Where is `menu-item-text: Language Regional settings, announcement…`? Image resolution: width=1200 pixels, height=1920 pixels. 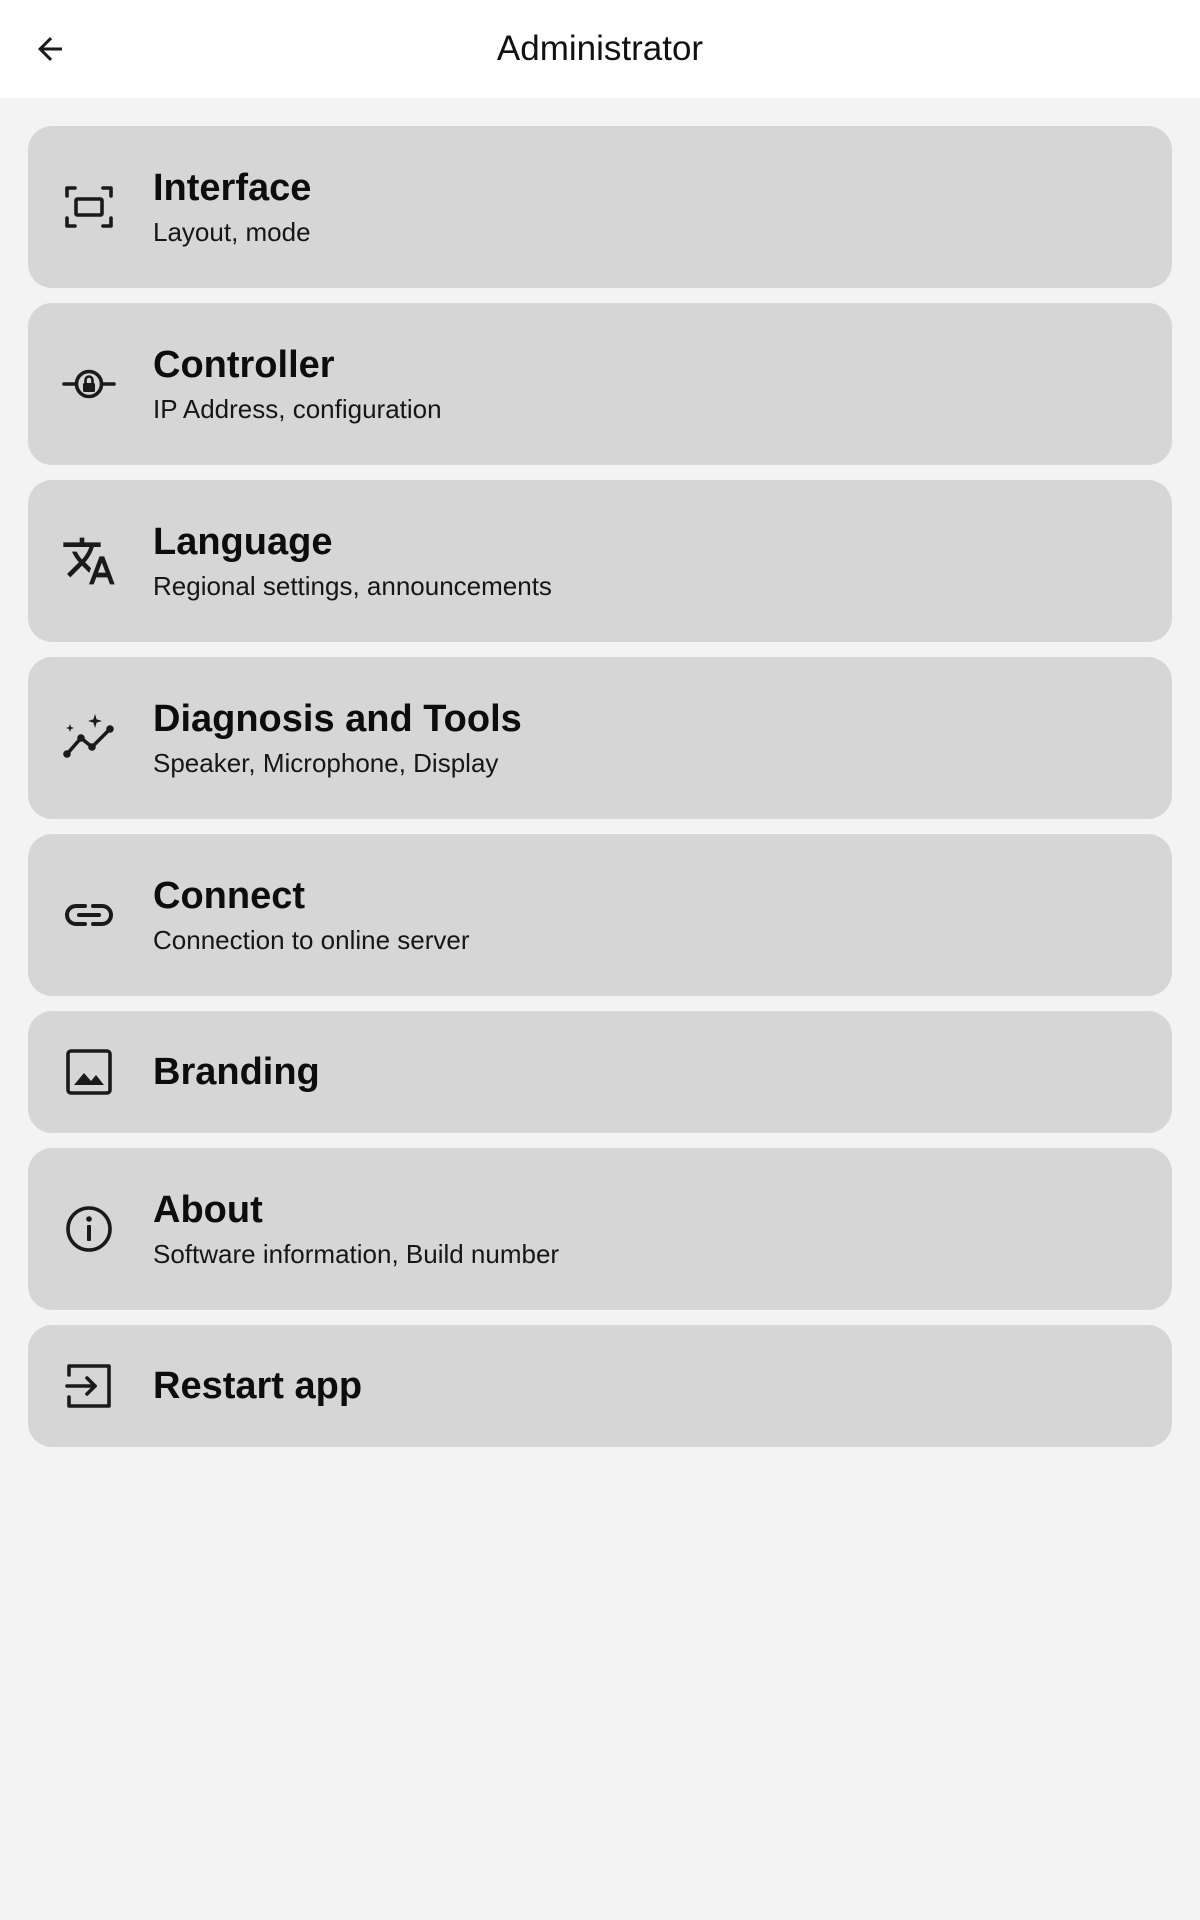 menu-item-text: Language Regional settings, announcement… is located at coordinates (352, 561).